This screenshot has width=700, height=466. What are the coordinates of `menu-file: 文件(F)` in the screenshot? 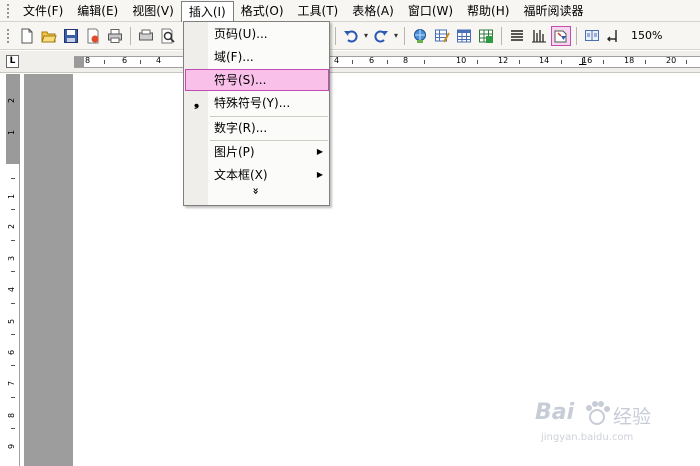 It's located at (43, 11).